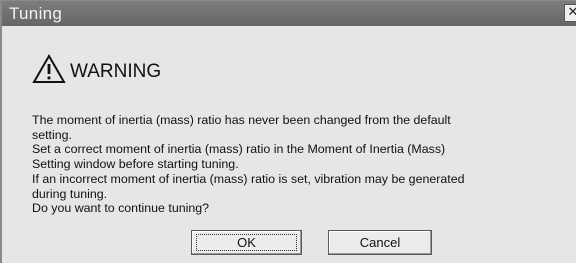 The height and width of the screenshot is (263, 576). I want to click on warning-header: WARNING, so click(96, 69).